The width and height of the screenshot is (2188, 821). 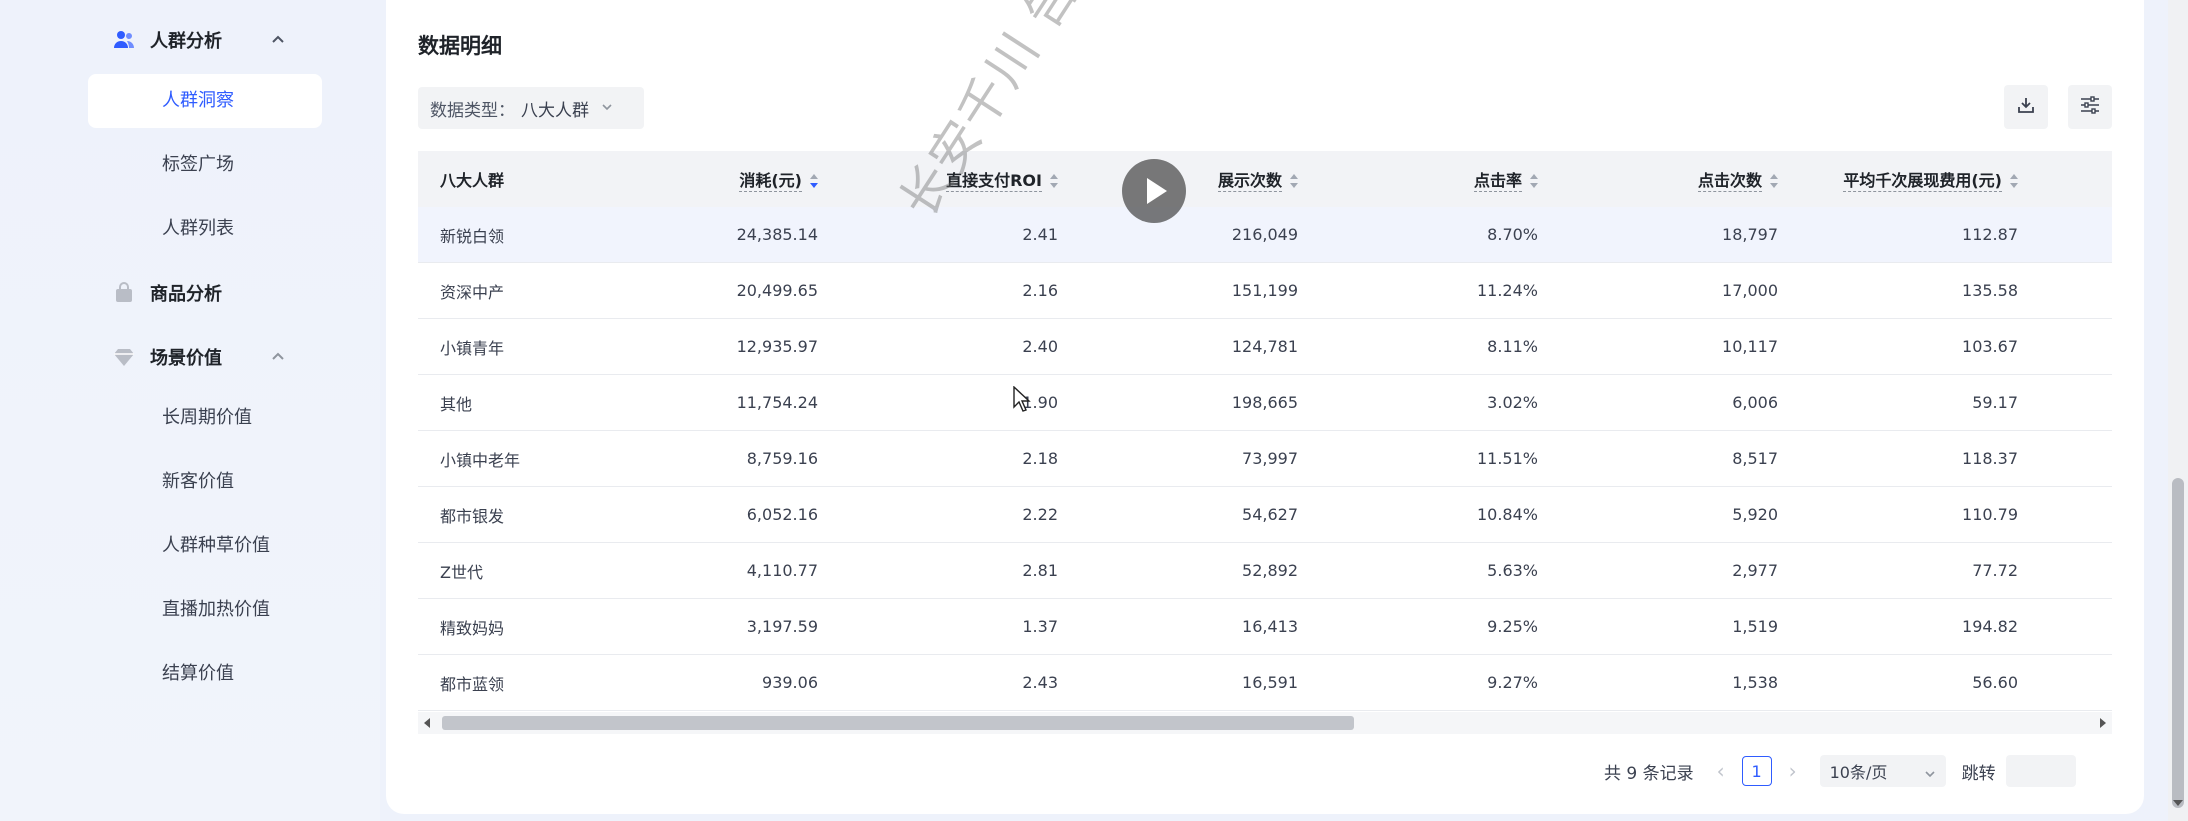 I want to click on horizontal-scrollbar, so click(x=1265, y=723).